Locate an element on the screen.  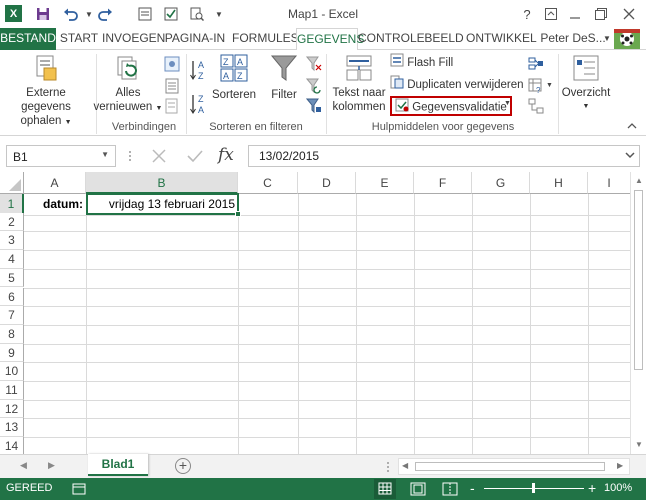
row-header-12: 12 is located at coordinates (12, 409).